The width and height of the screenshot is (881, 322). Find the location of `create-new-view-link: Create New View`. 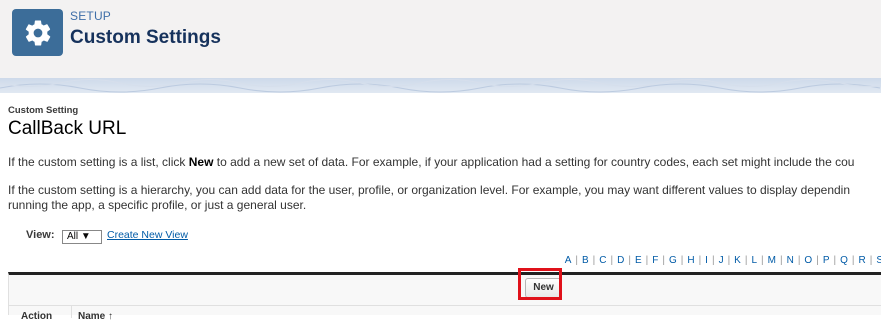

create-new-view-link: Create New View is located at coordinates (147, 235).